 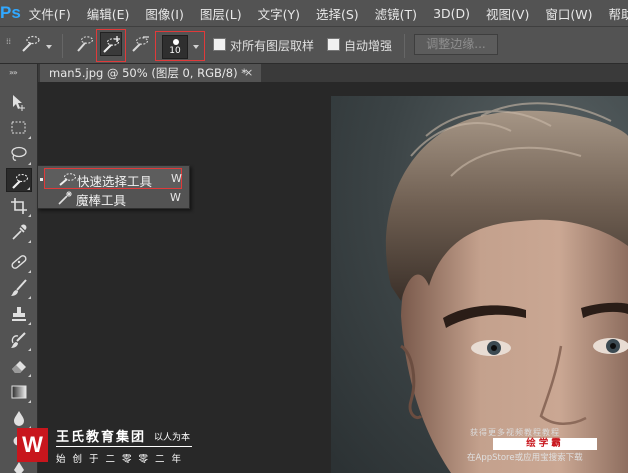 What do you see at coordinates (67, 179) in the screenshot?
I see `quick-selection-icon` at bounding box center [67, 179].